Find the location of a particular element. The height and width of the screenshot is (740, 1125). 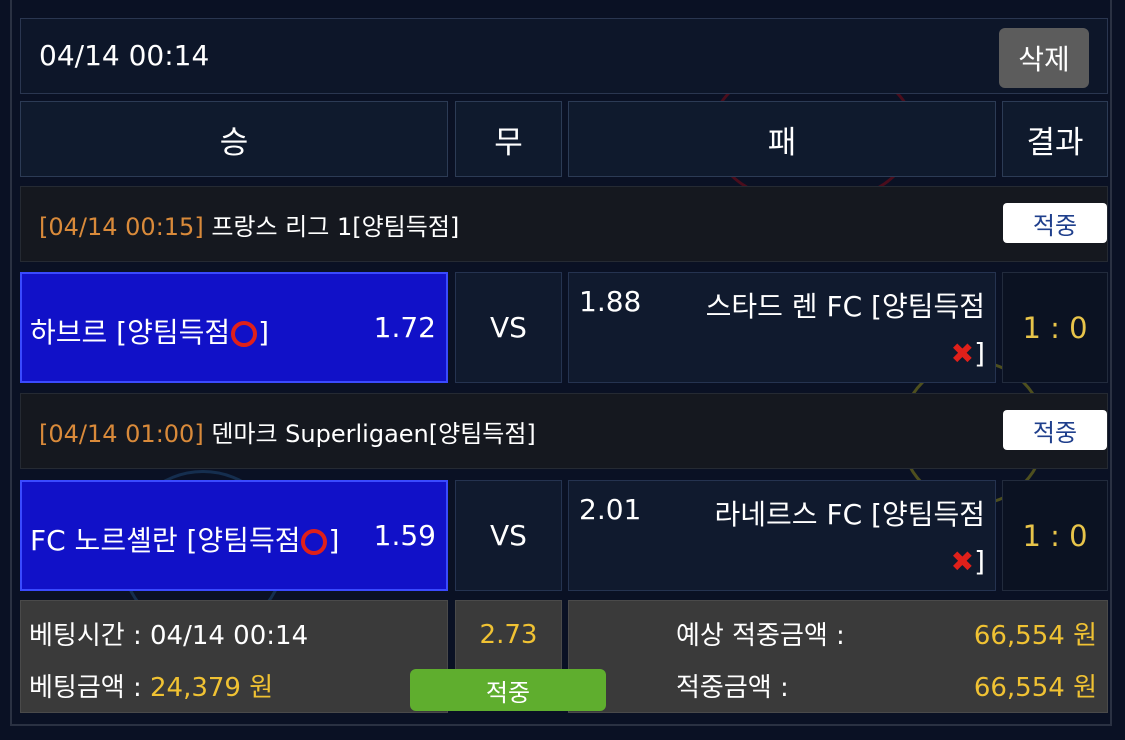

expected-win-label: 예상 적중금액 : is located at coordinates (760, 636).